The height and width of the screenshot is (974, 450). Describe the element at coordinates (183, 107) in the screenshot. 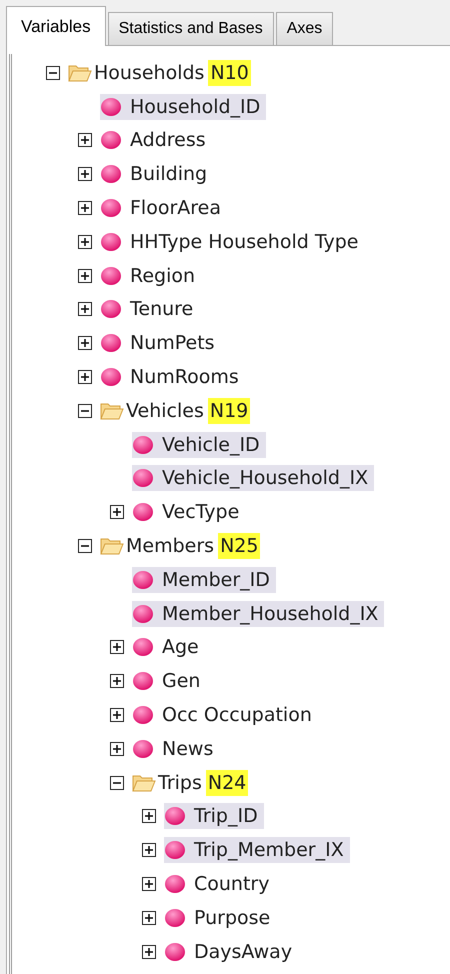

I see `variable-item: Household_ID` at that location.